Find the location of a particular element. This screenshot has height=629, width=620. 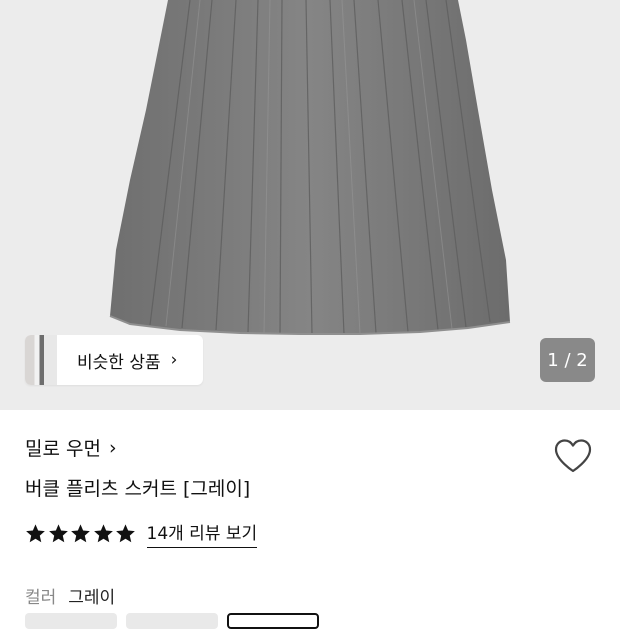

brand-name: 밀로 우먼 is located at coordinates (63, 449).